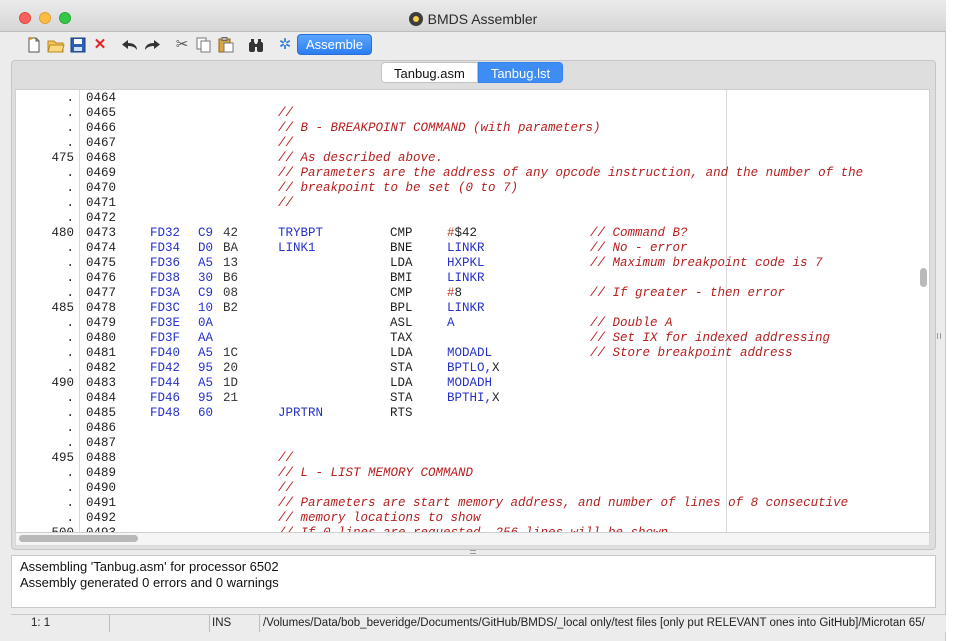 This screenshot has height=641, width=954. Describe the element at coordinates (165, 278) in the screenshot. I see `address: FD38` at that location.